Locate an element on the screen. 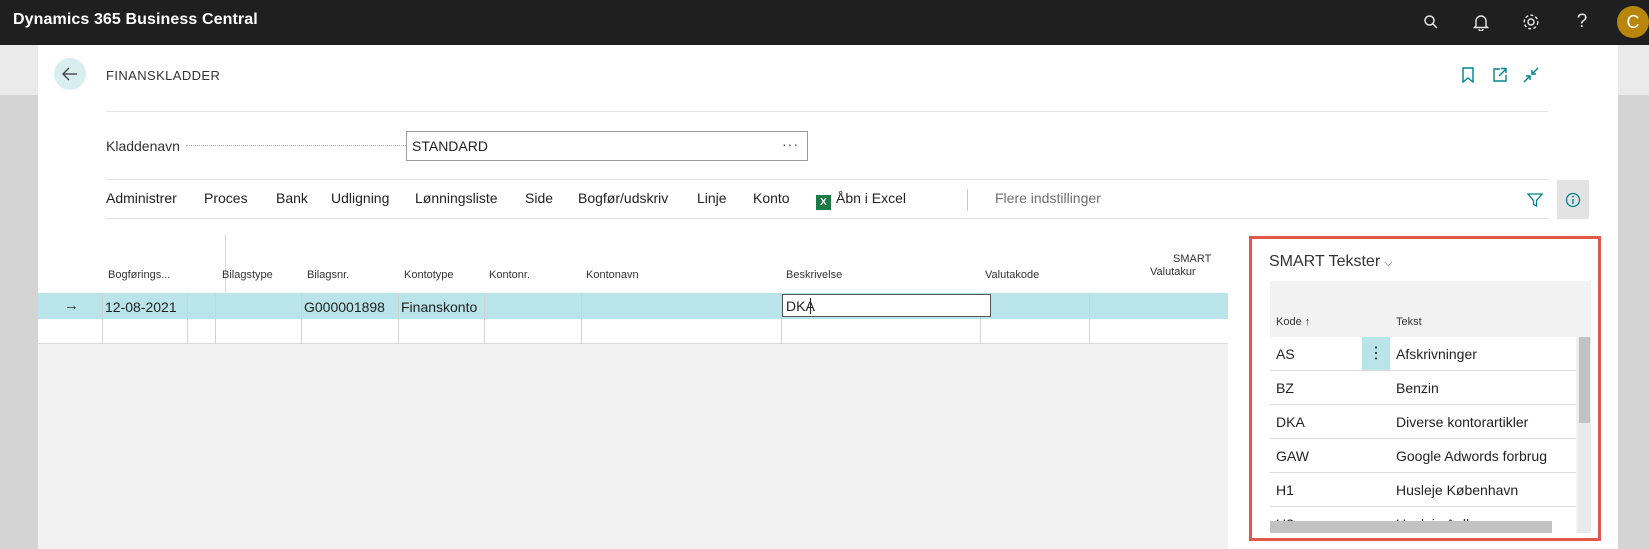  table-row-new is located at coordinates (633, 331).